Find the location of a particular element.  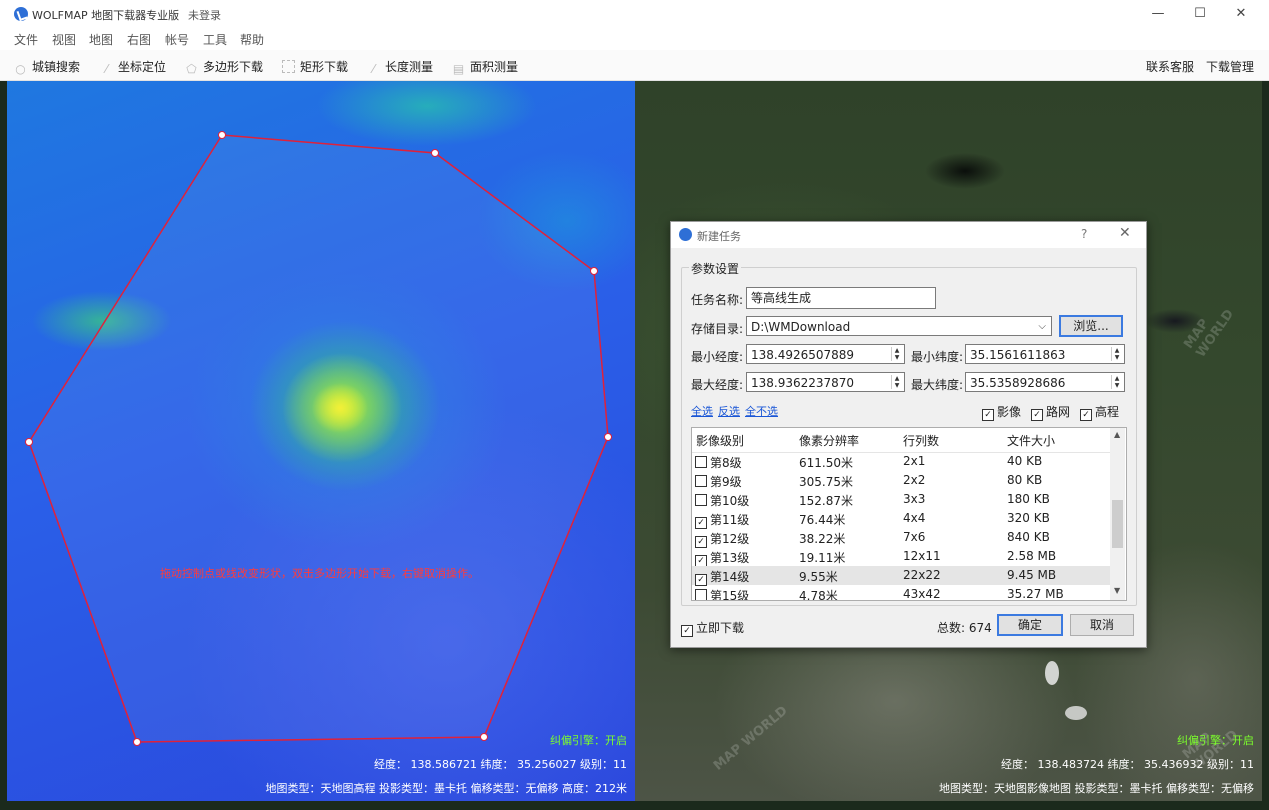

left-map-status: 地图类型：天地图高程 投影类型：墨卡托 偏移类型：无偏移 高度：212米 is located at coordinates (446, 788).